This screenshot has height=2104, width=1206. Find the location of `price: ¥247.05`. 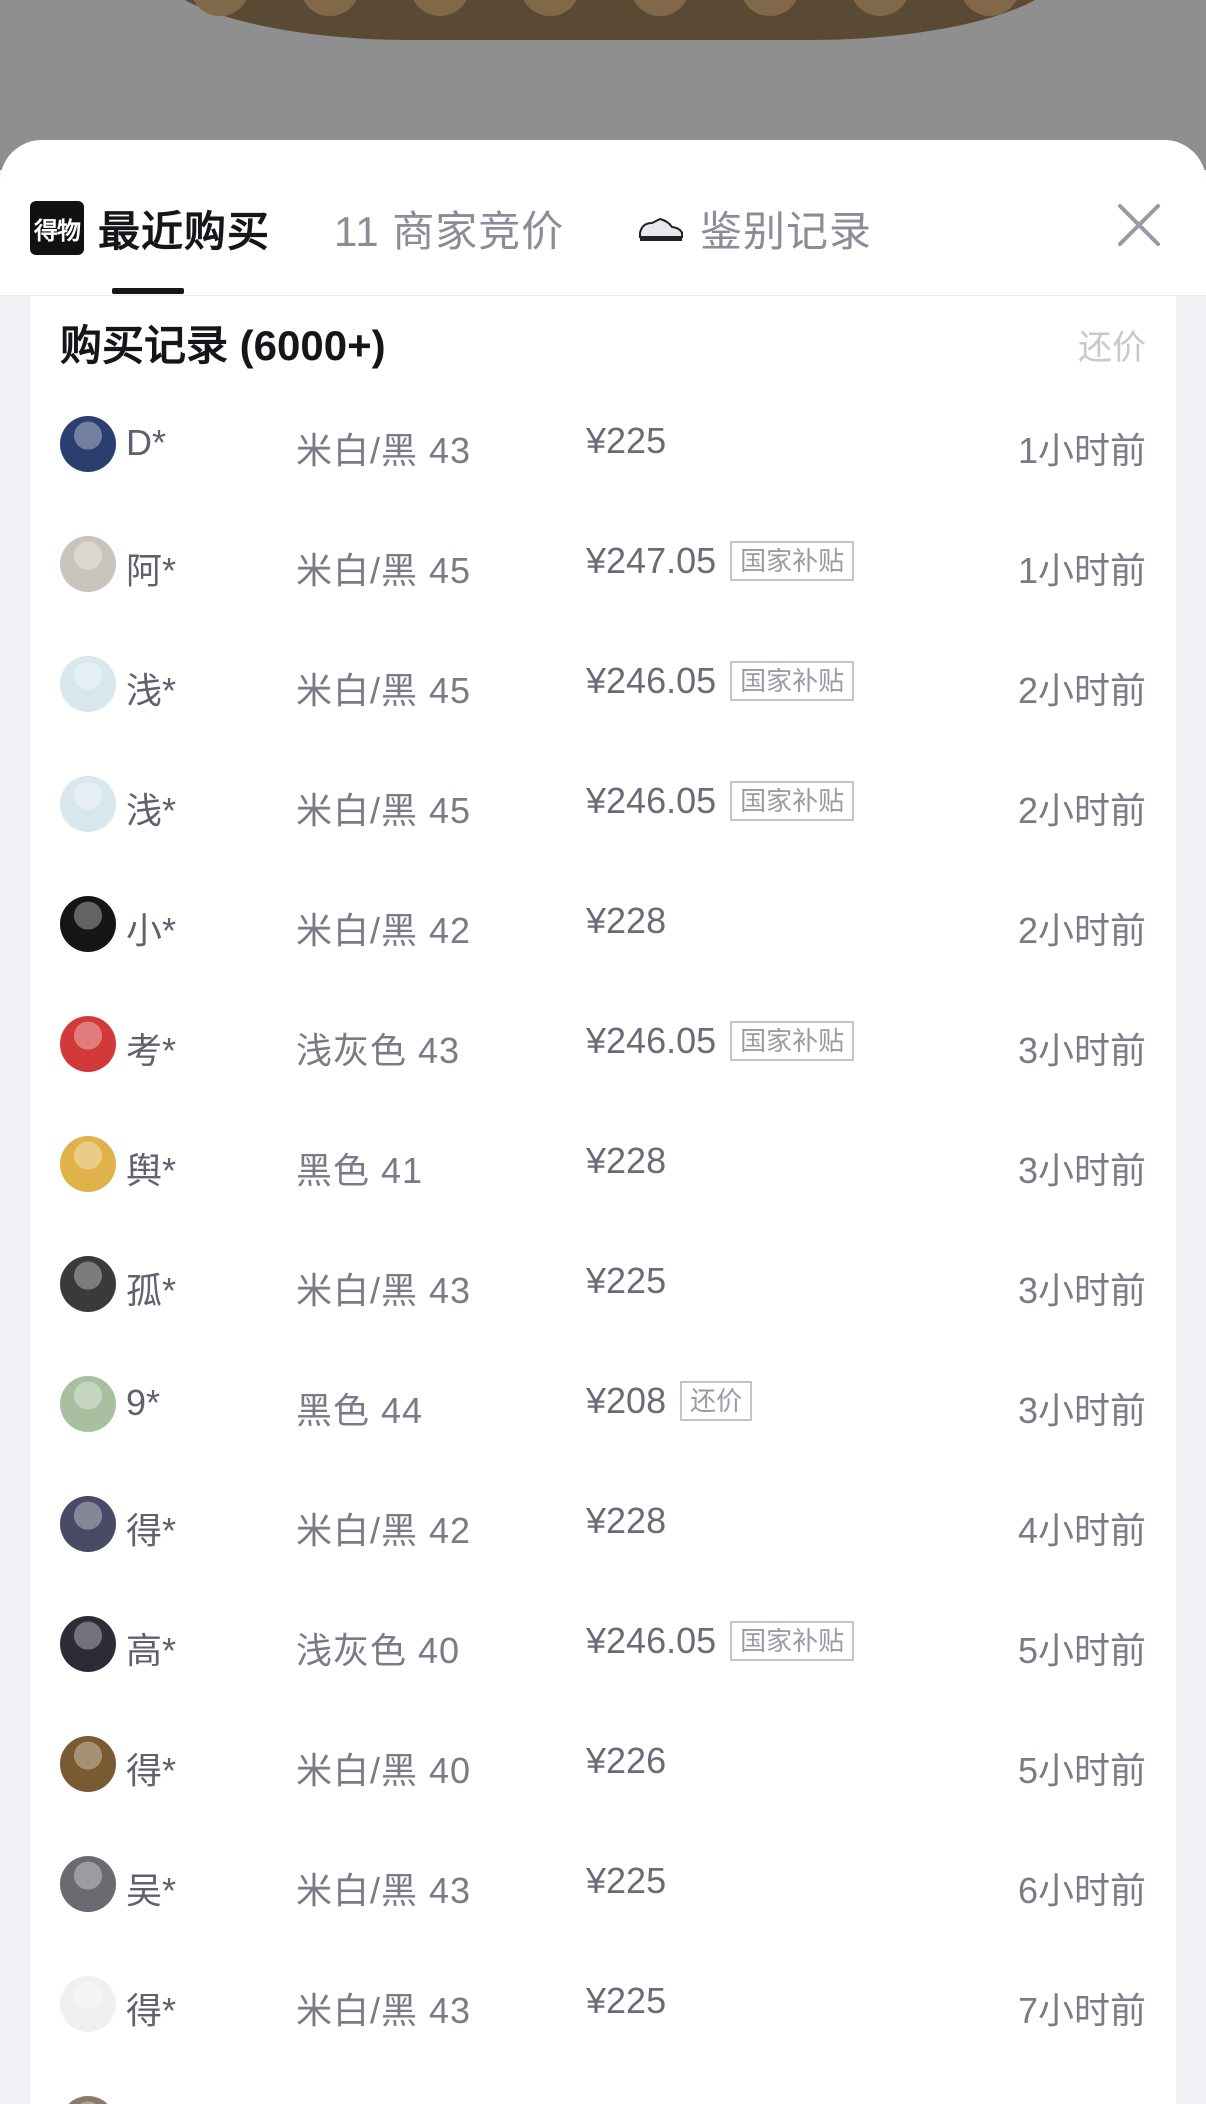

price: ¥247.05 is located at coordinates (651, 560).